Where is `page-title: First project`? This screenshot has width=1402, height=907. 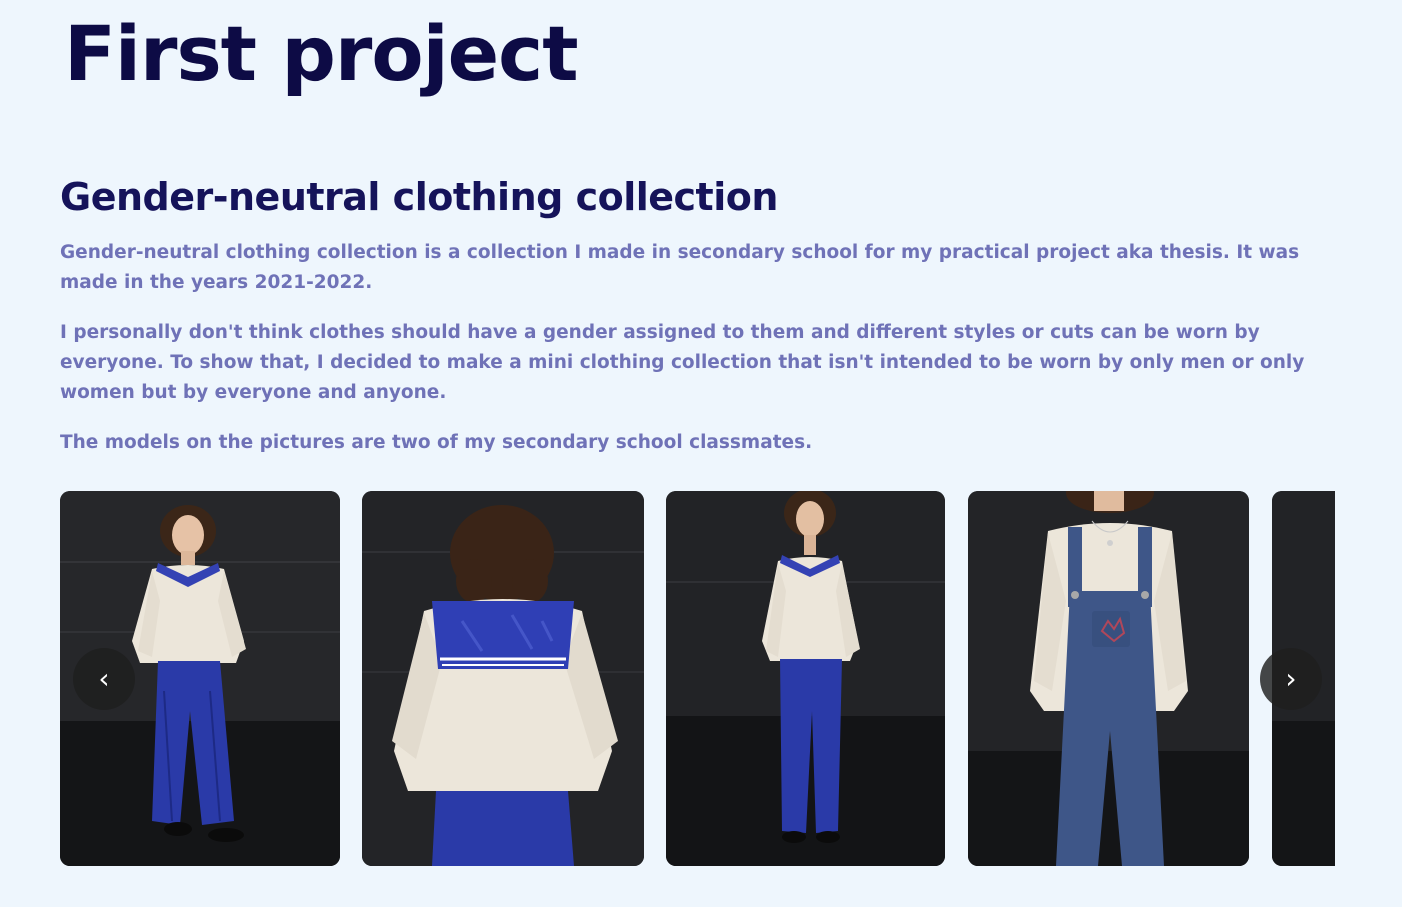 page-title: First project is located at coordinates (321, 53).